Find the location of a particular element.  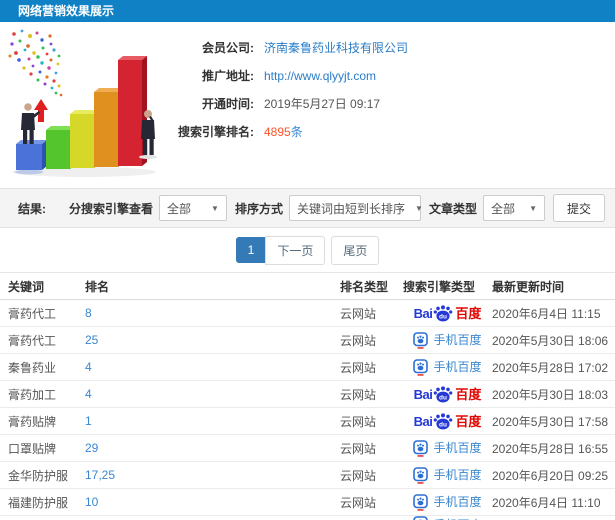

rank-link: 8 is located at coordinates (212, 313).